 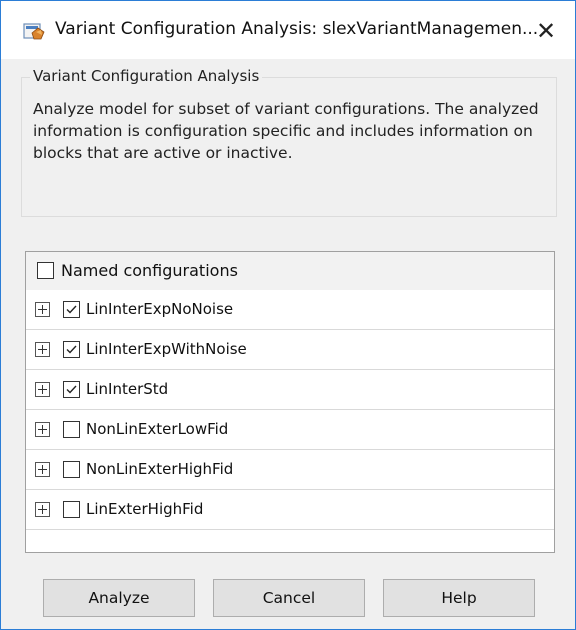 What do you see at coordinates (127, 389) in the screenshot?
I see `configuration-name: LinInterStd` at bounding box center [127, 389].